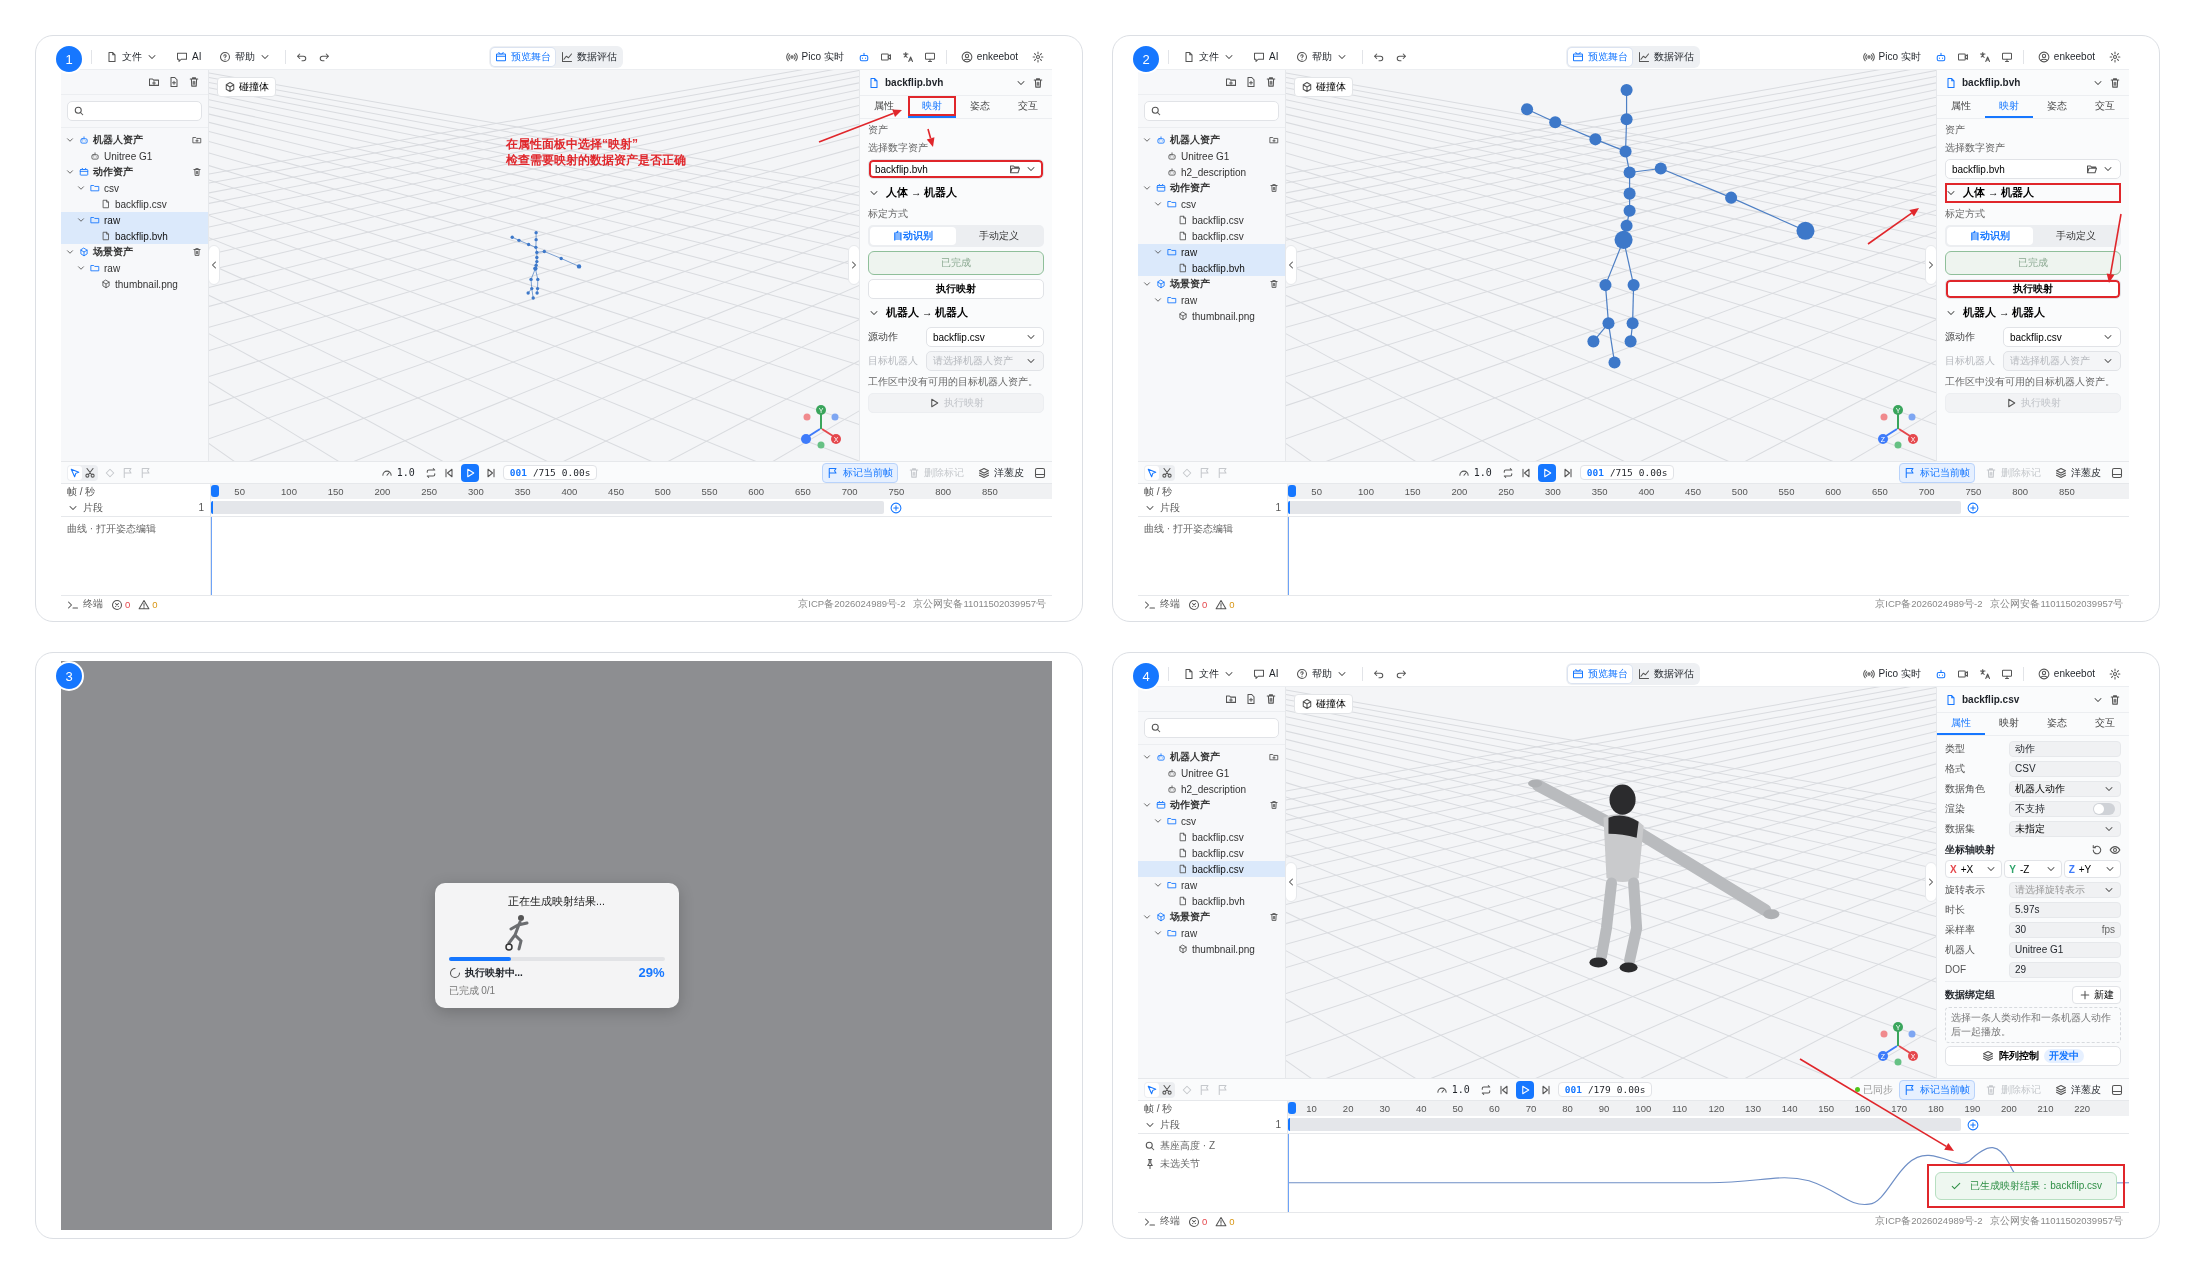  What do you see at coordinates (1292, 1108) in the screenshot?
I see `playhead` at bounding box center [1292, 1108].